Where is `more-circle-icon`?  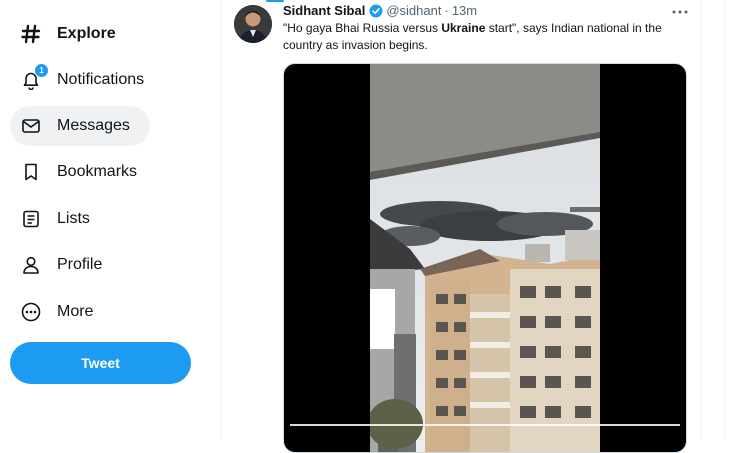
more-circle-icon is located at coordinates (31, 312).